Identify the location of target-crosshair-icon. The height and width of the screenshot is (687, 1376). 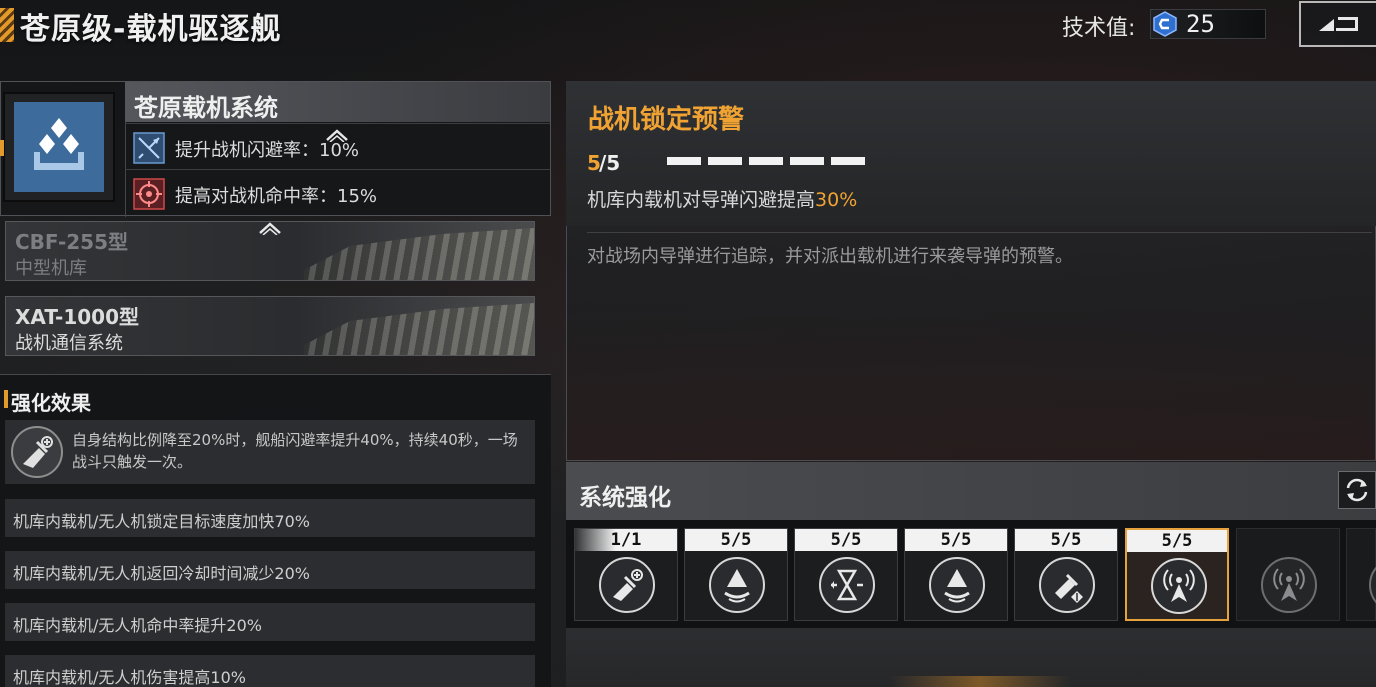
(149, 194).